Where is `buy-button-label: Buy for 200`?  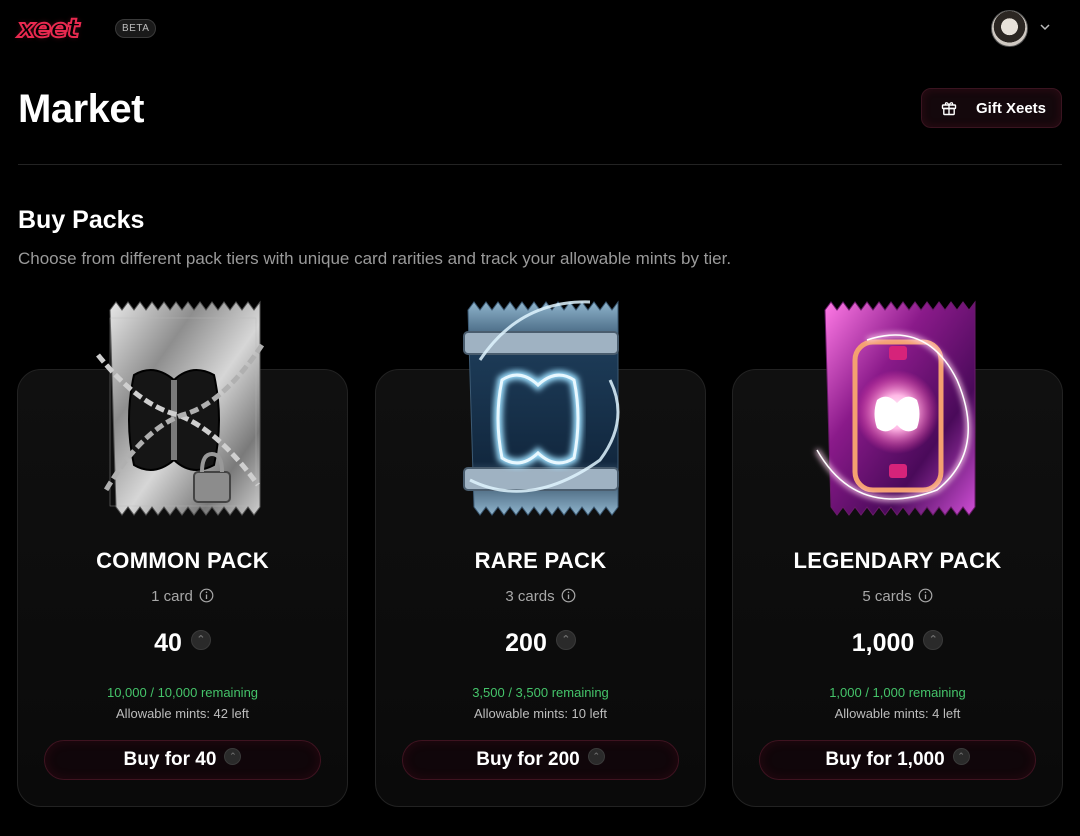
buy-button-label: Buy for 200 is located at coordinates (528, 759).